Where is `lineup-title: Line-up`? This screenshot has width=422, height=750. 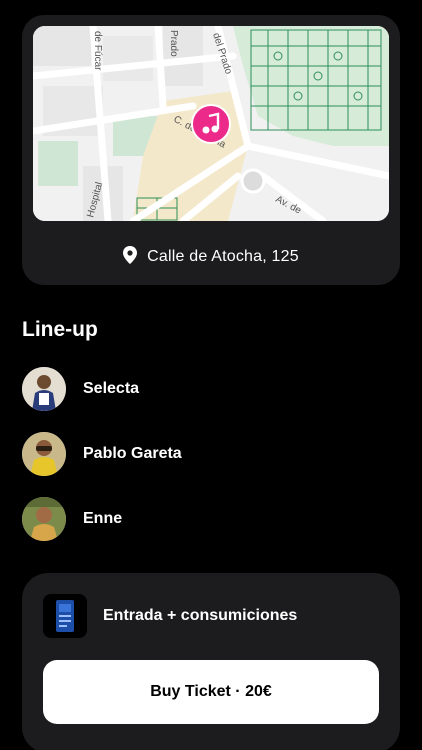 lineup-title: Line-up is located at coordinates (60, 329).